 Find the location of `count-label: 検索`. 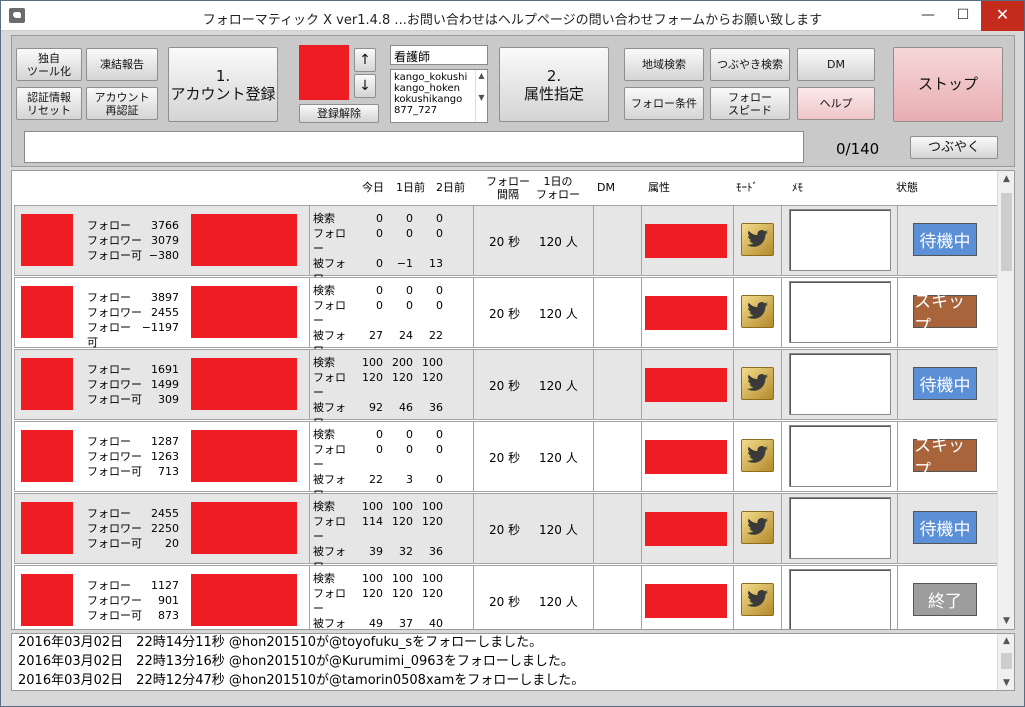

count-label: 検索 is located at coordinates (324, 578).